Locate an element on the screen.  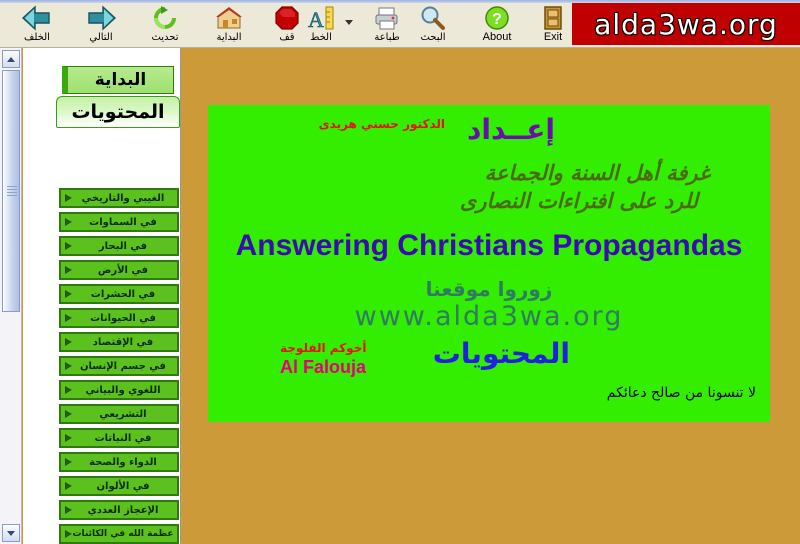
search-icon is located at coordinates (433, 17).